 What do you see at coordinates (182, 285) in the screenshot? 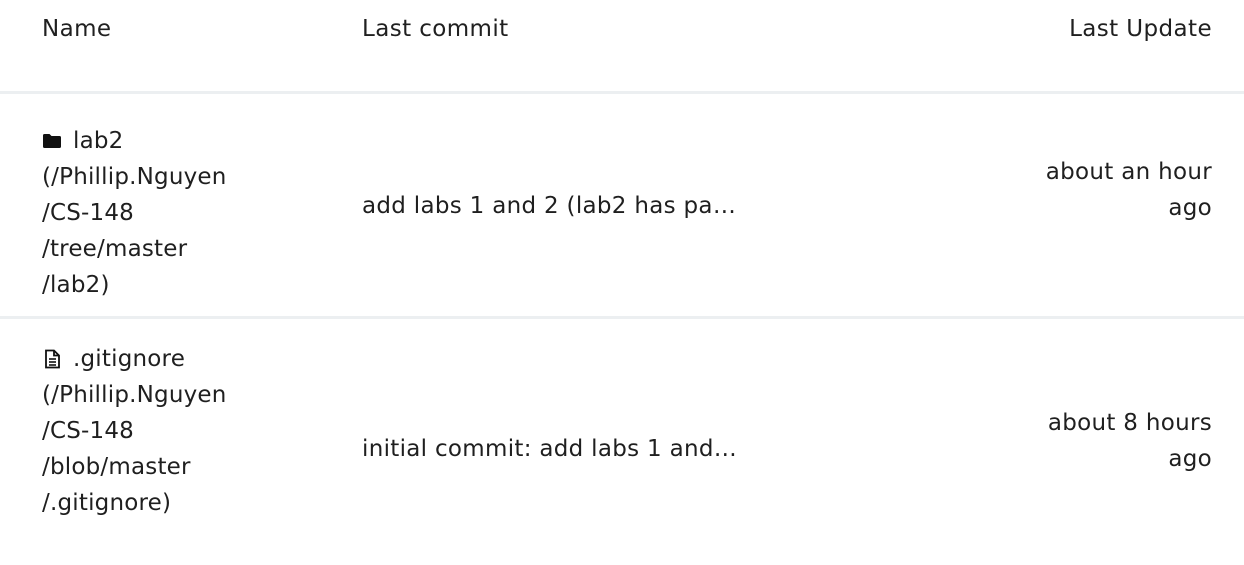
I see `file-link-path-part: /lab2)` at bounding box center [182, 285].